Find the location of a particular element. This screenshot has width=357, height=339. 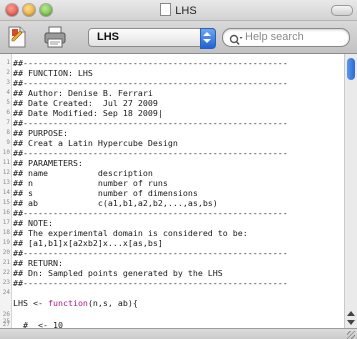

code-text: ## FUNCTION: LHS is located at coordinates (53, 73).